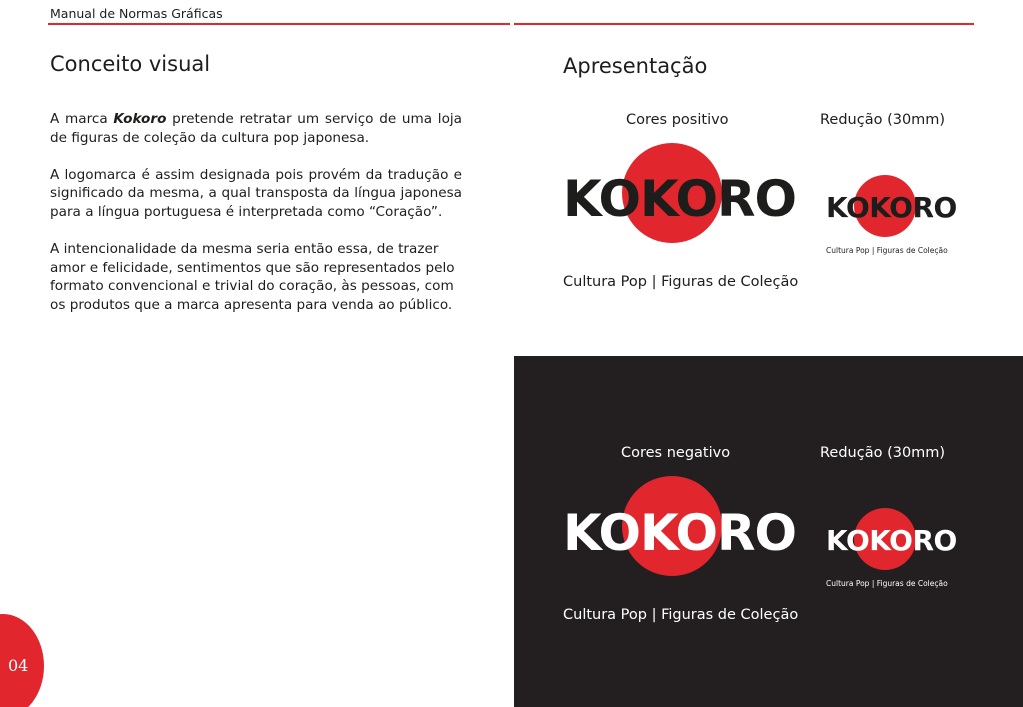 The height and width of the screenshot is (707, 1023). I want to click on logo-positive-small: KOKORO, so click(891, 207).